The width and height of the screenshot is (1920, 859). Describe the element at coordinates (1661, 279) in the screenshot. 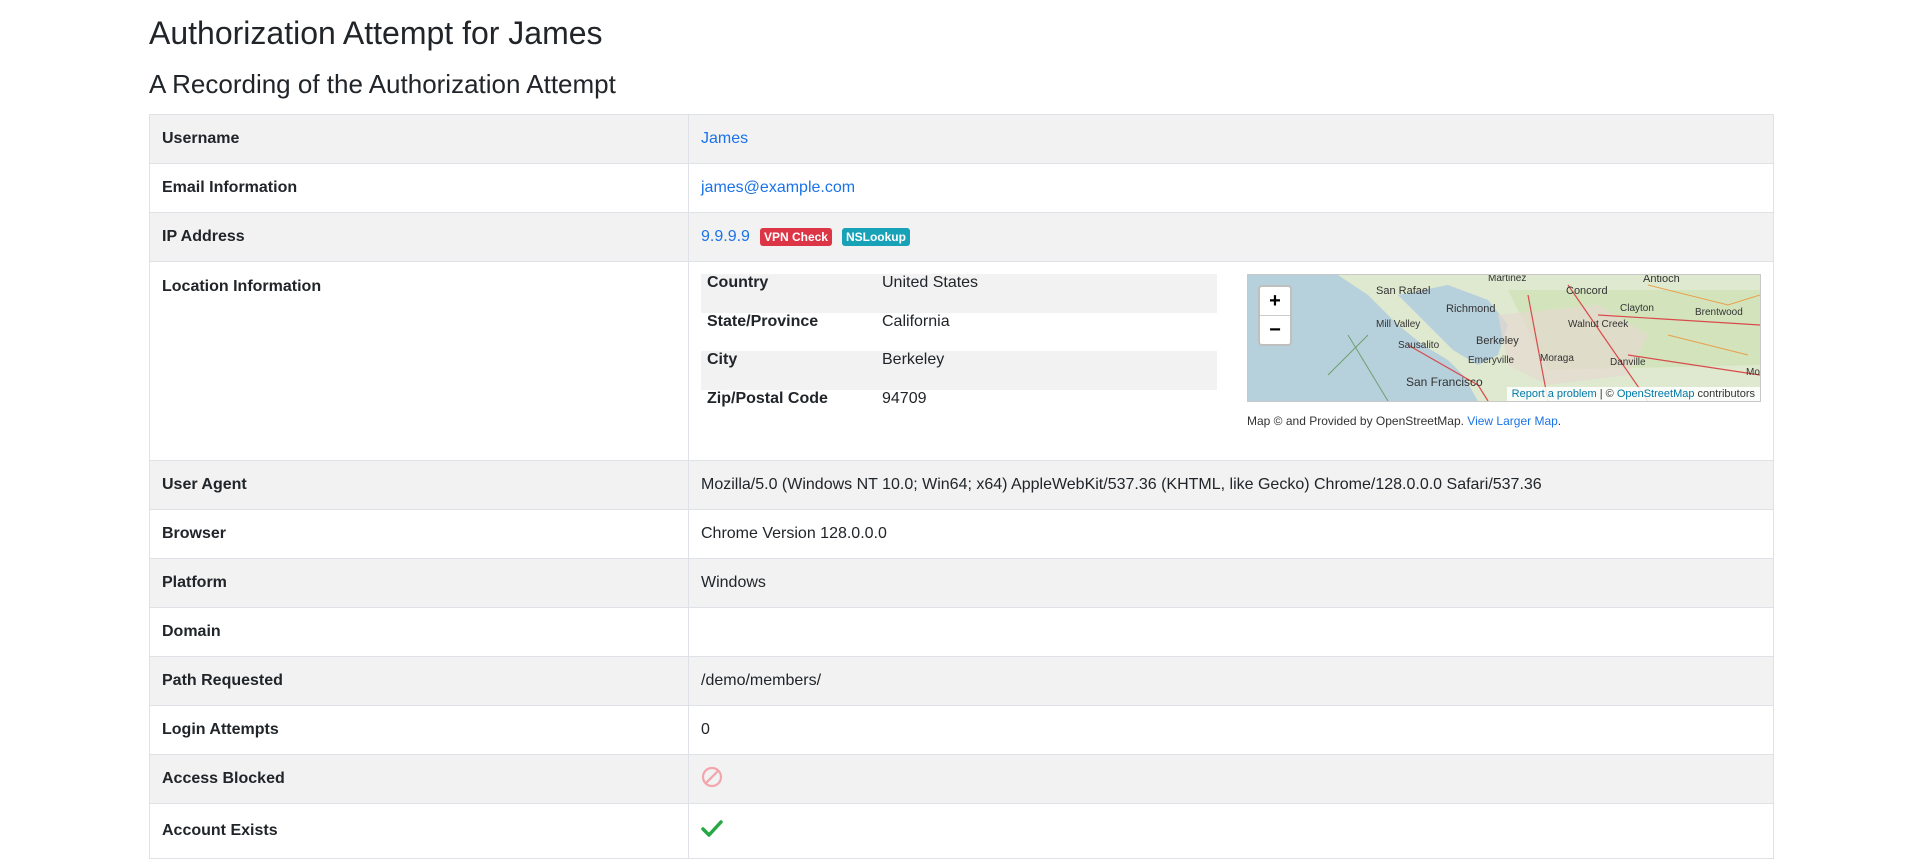

I see `map-place-label: Antioch` at that location.